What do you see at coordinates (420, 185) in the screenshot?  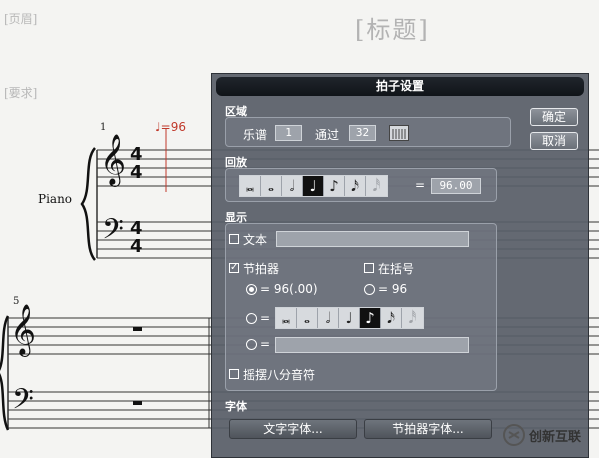 I see `playback-equals: =` at bounding box center [420, 185].